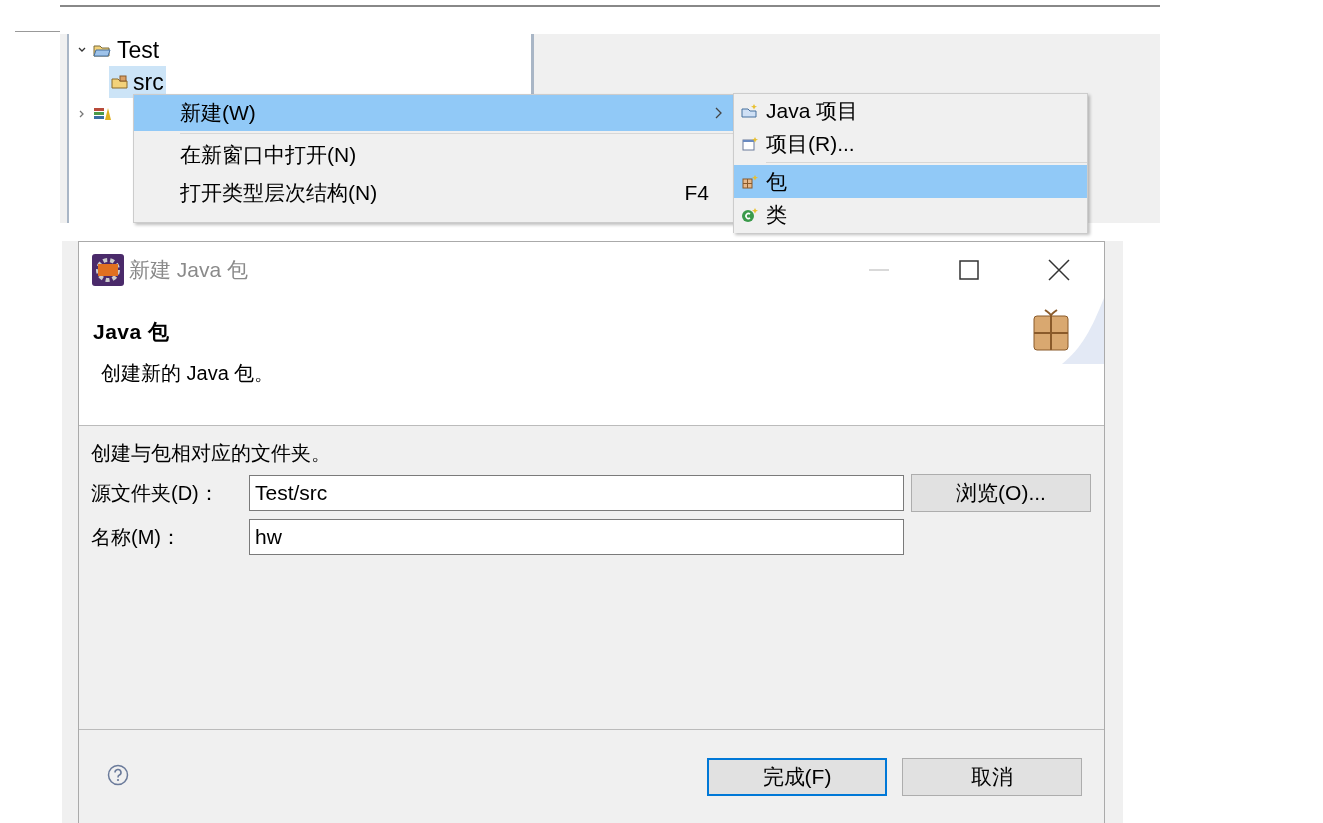 Image resolution: width=1323 pixels, height=823 pixels. Describe the element at coordinates (211, 453) in the screenshot. I see `instructions-text: 创建与包相对应的文件夹。` at that location.